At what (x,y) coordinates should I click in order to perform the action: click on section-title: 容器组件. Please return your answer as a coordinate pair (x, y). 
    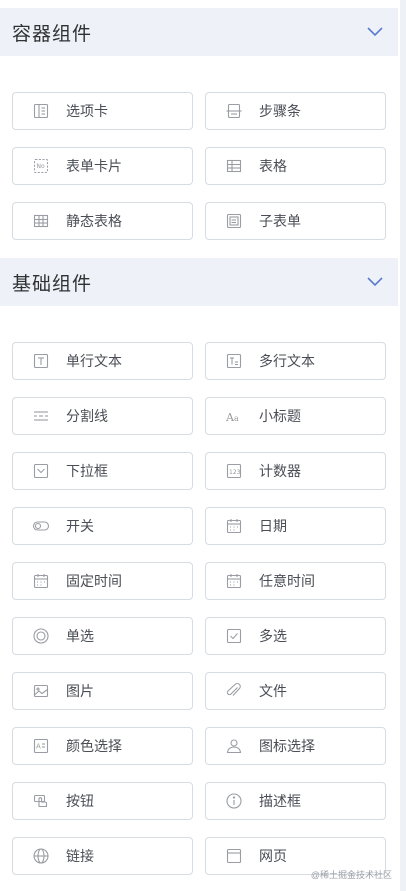
    Looking at the image, I should click on (52, 33).